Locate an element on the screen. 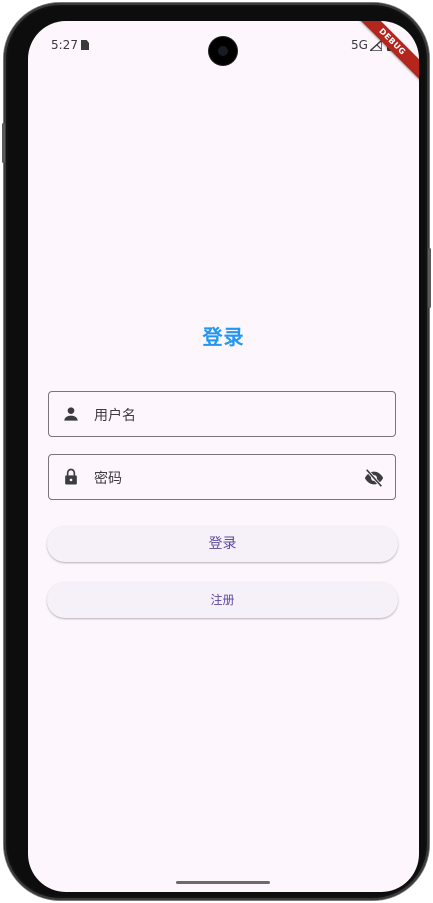 The image size is (433, 903). login-button: 登录 is located at coordinates (222, 544).